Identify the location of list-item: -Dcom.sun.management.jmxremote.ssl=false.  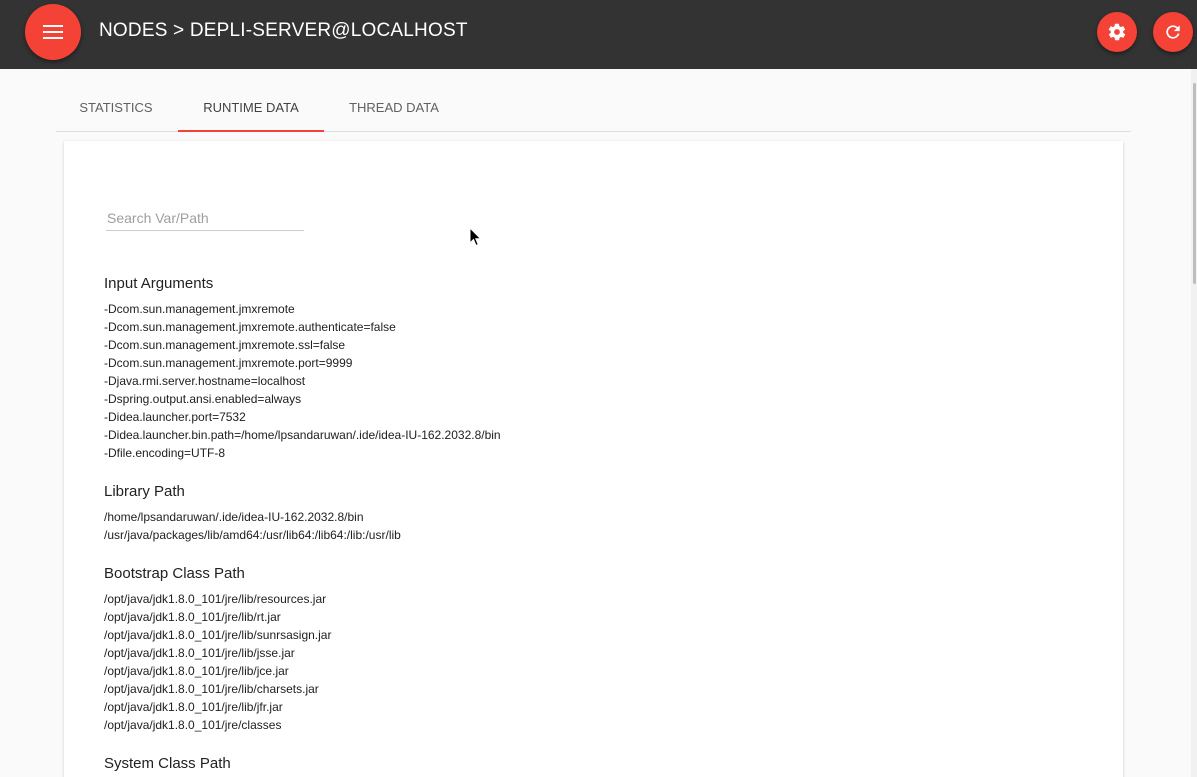
(225, 345).